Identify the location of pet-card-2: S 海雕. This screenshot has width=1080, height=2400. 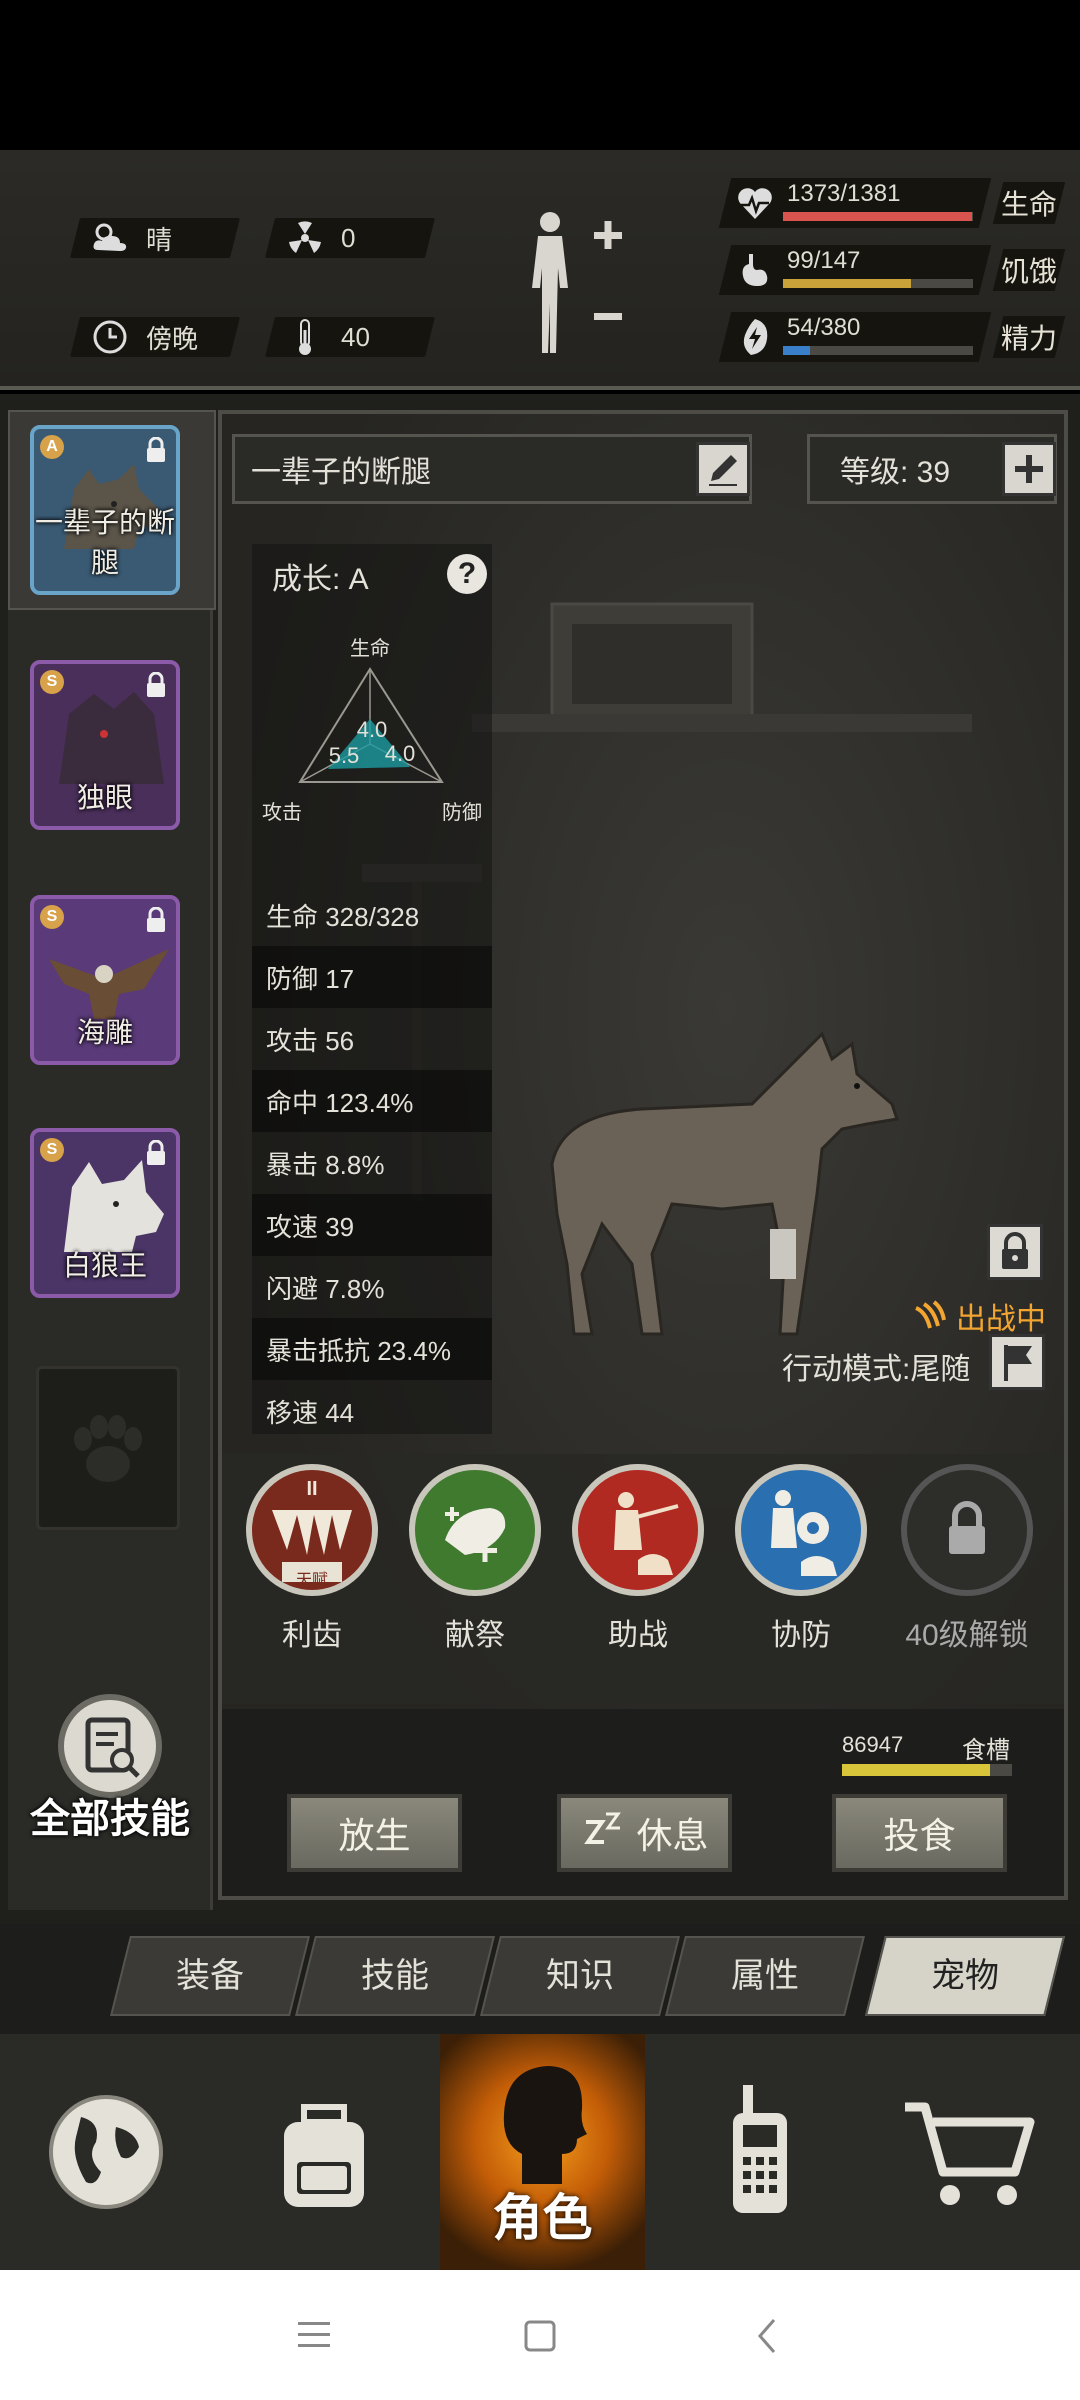
(105, 980).